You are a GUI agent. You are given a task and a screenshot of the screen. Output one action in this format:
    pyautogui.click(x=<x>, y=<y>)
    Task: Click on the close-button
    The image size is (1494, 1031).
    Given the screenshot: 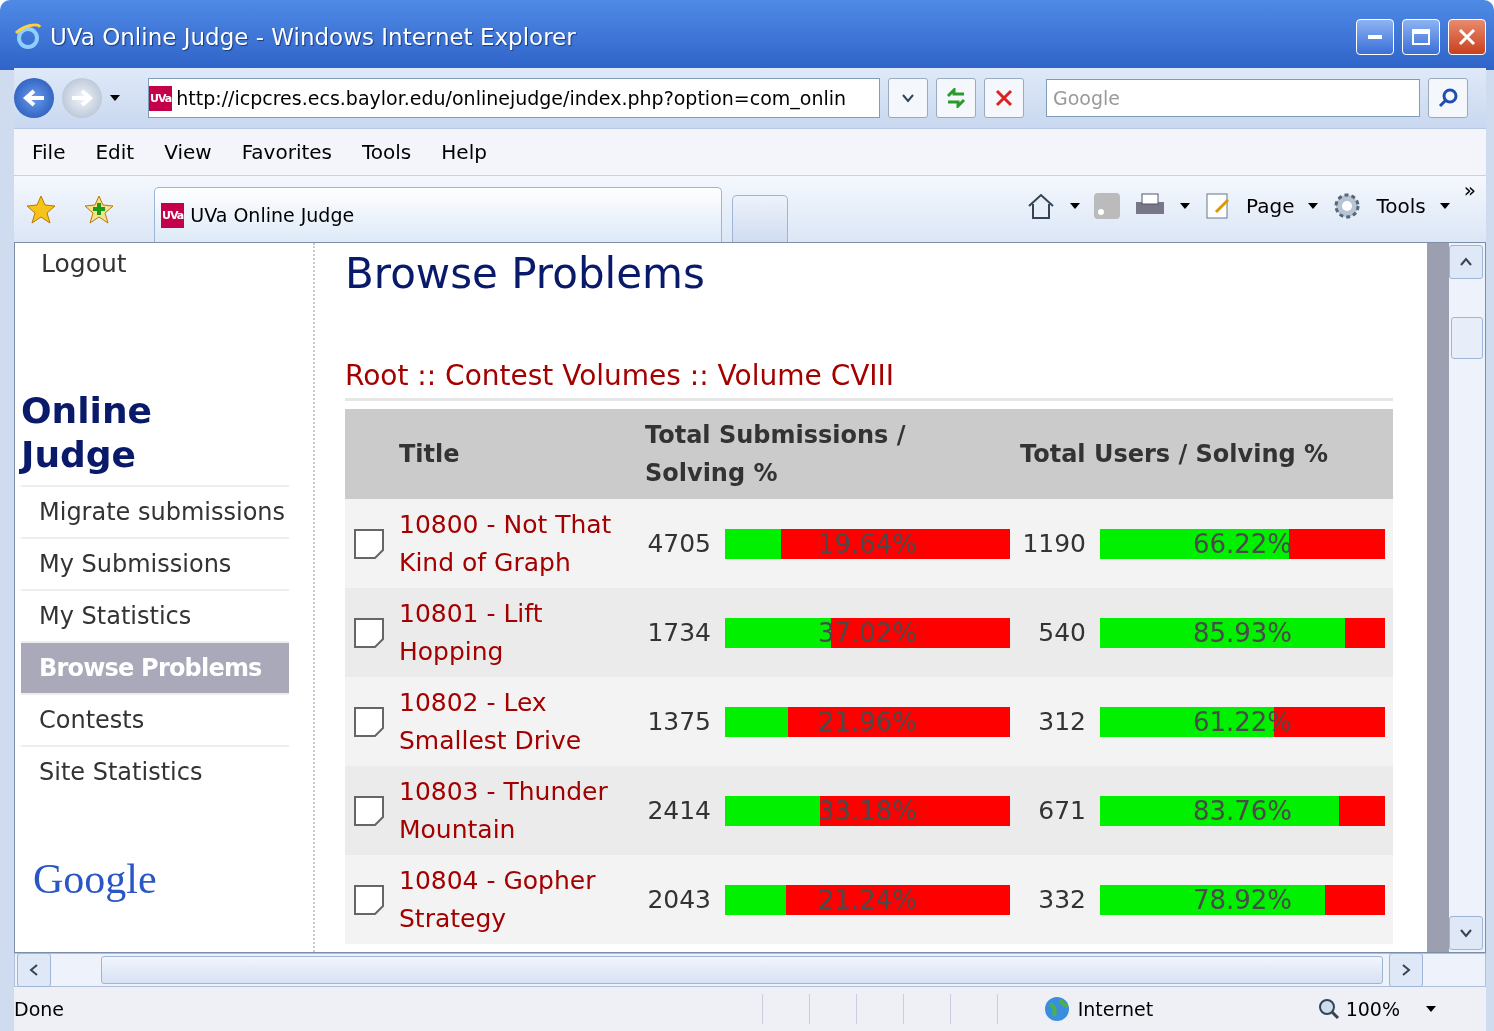 What is the action you would take?
    pyautogui.click(x=1467, y=37)
    